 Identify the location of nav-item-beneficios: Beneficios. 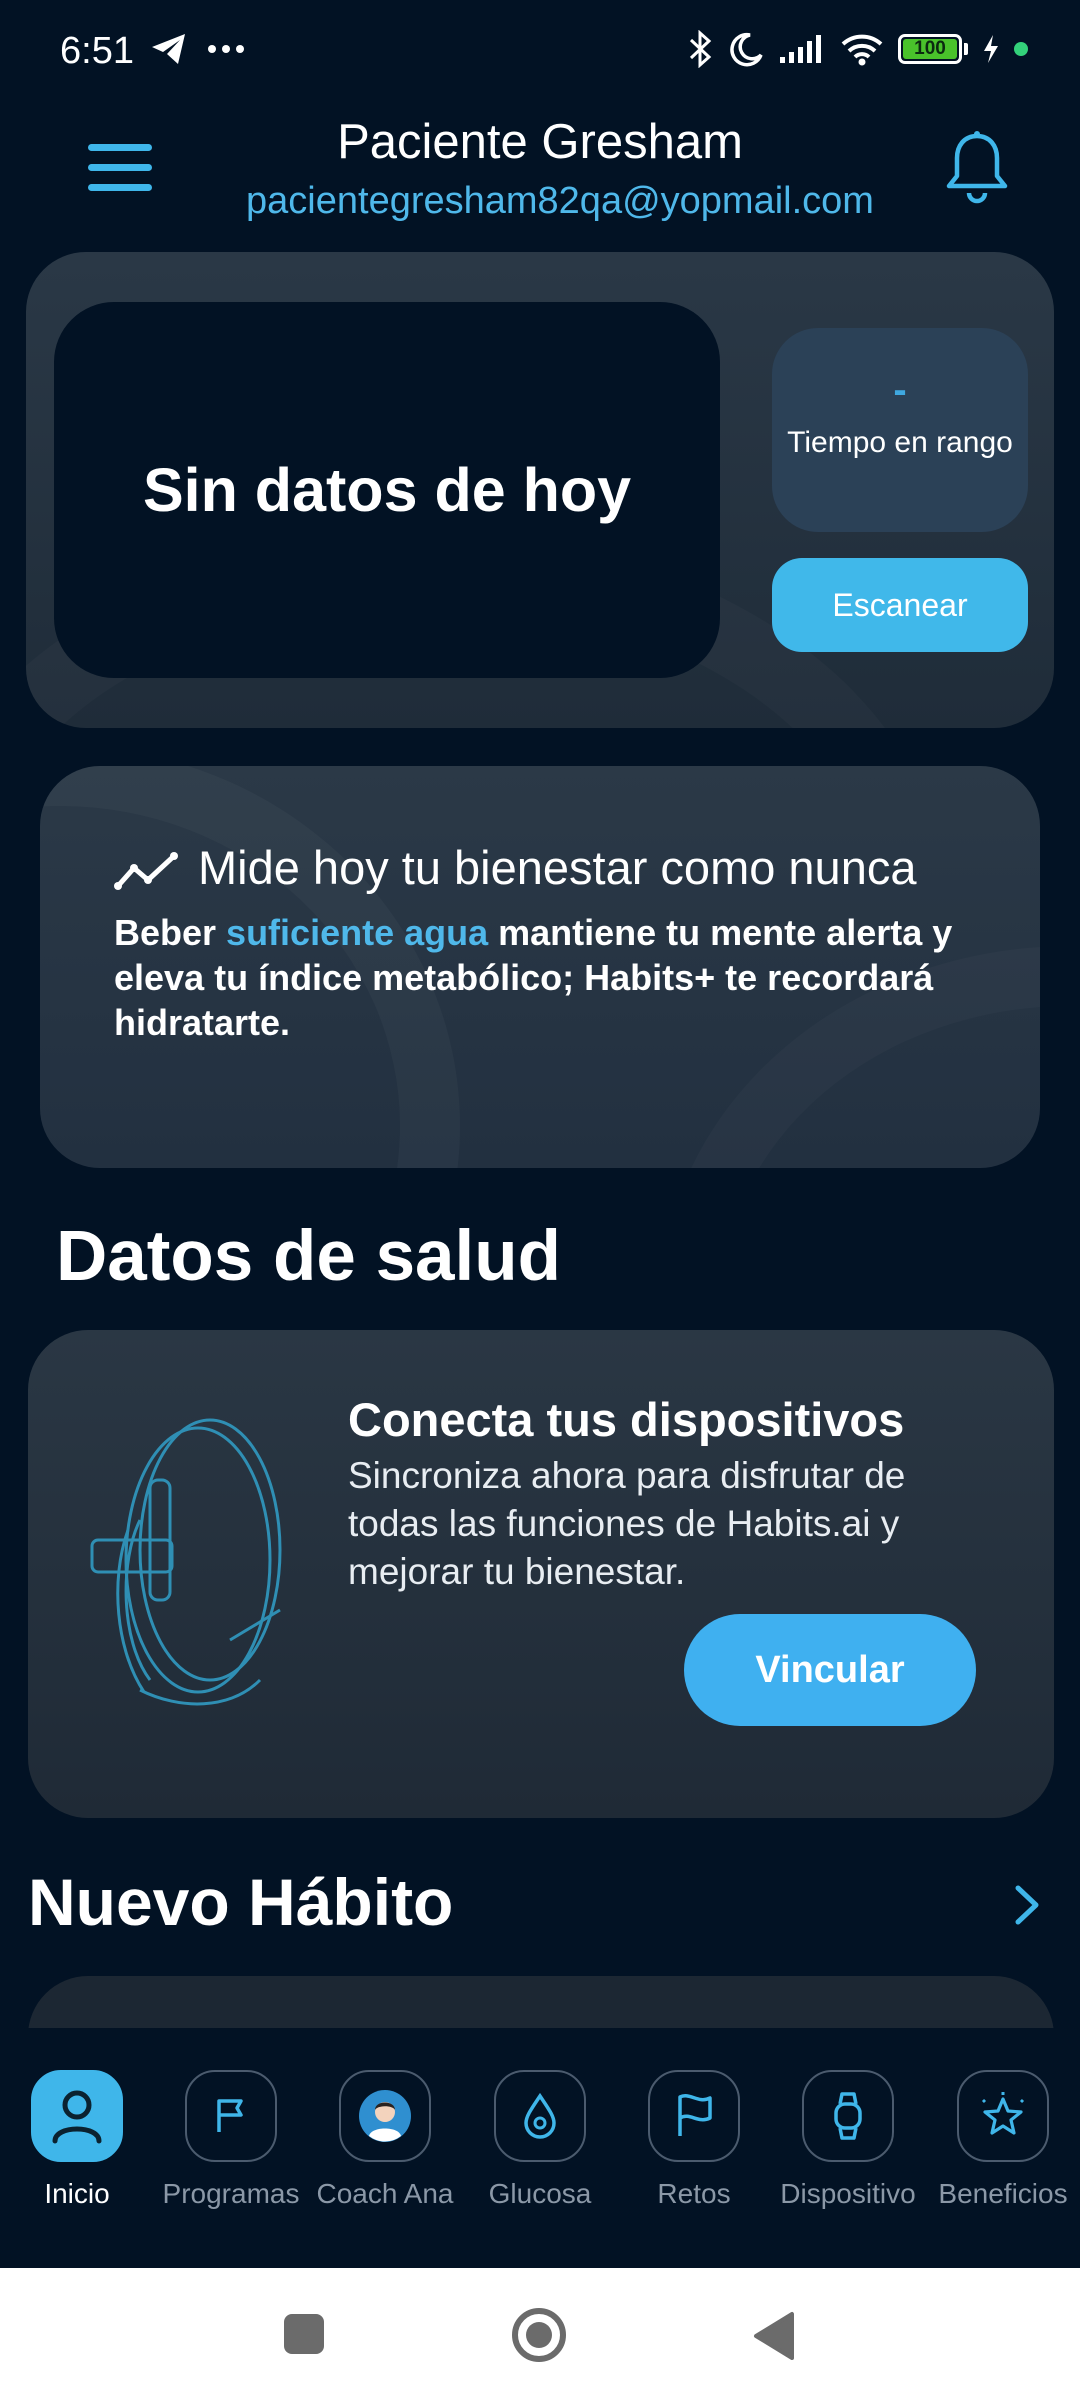
(1003, 2140).